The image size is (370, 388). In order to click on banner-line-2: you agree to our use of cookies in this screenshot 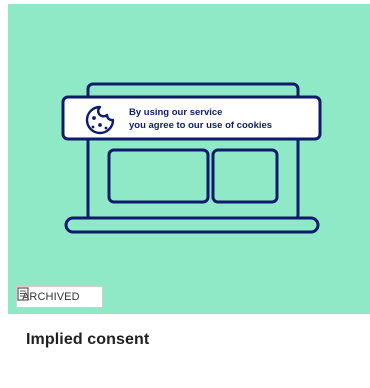, I will do `click(200, 125)`.